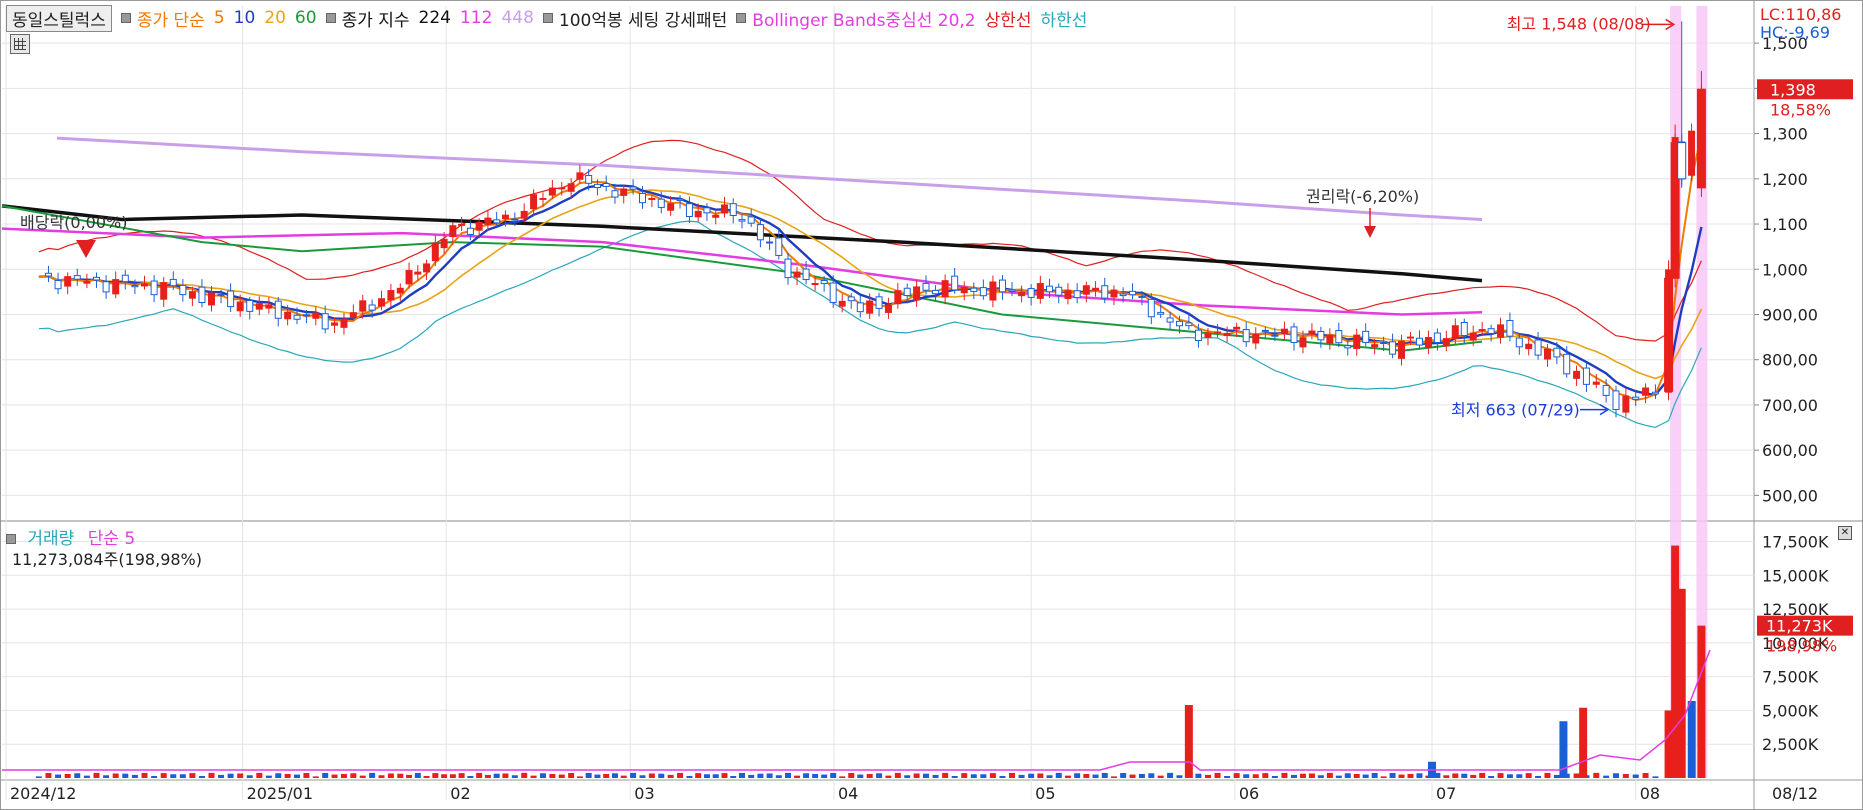  I want to click on calculator-icon, so click(20, 44).